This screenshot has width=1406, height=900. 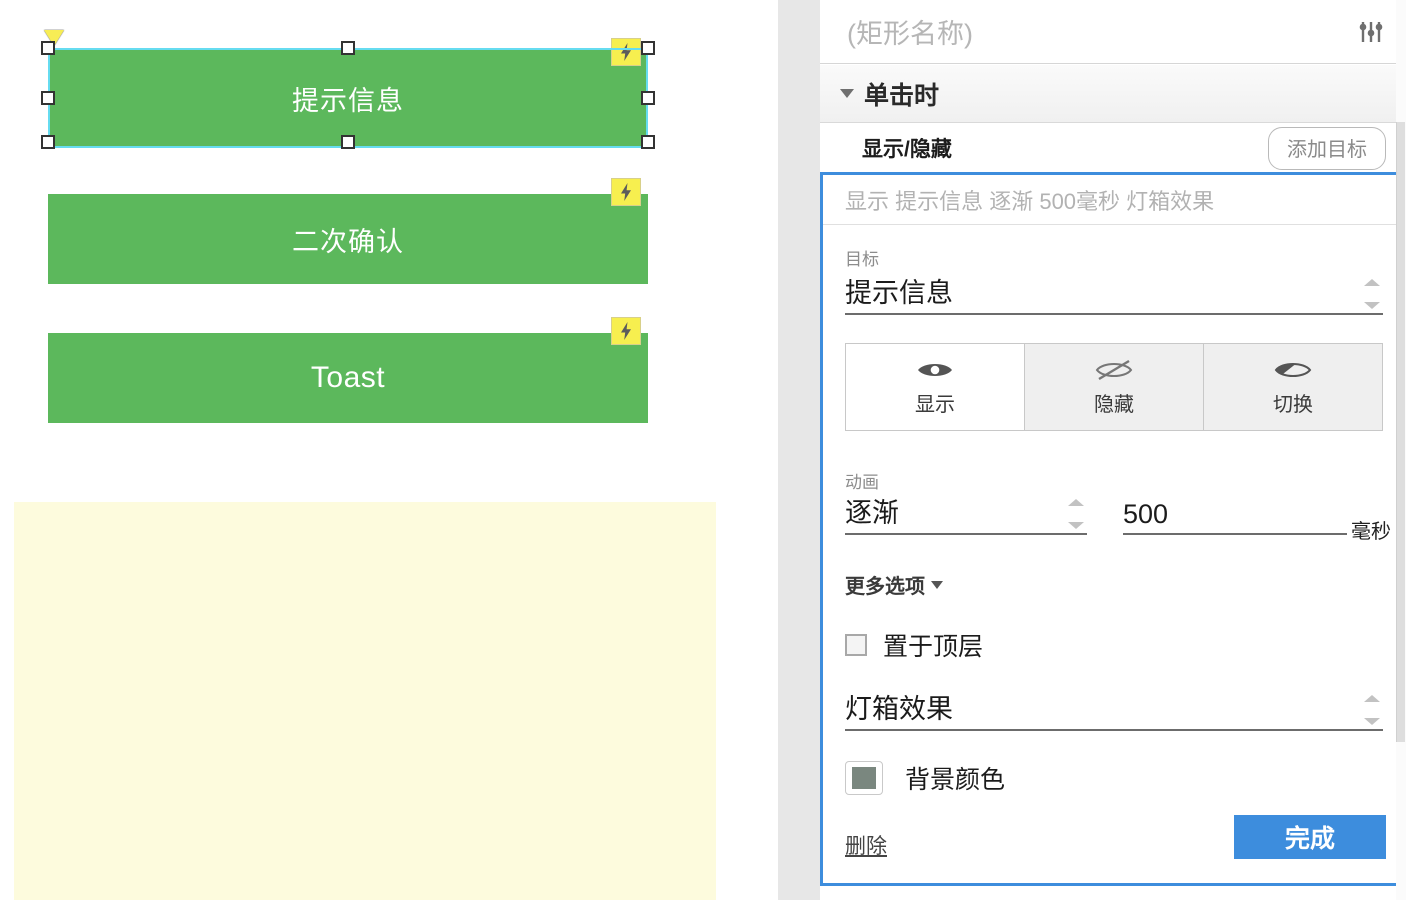 I want to click on action-summary-text: 显示 提示信息 逐渐 500毫秒 灯箱效果, so click(x=1030, y=201).